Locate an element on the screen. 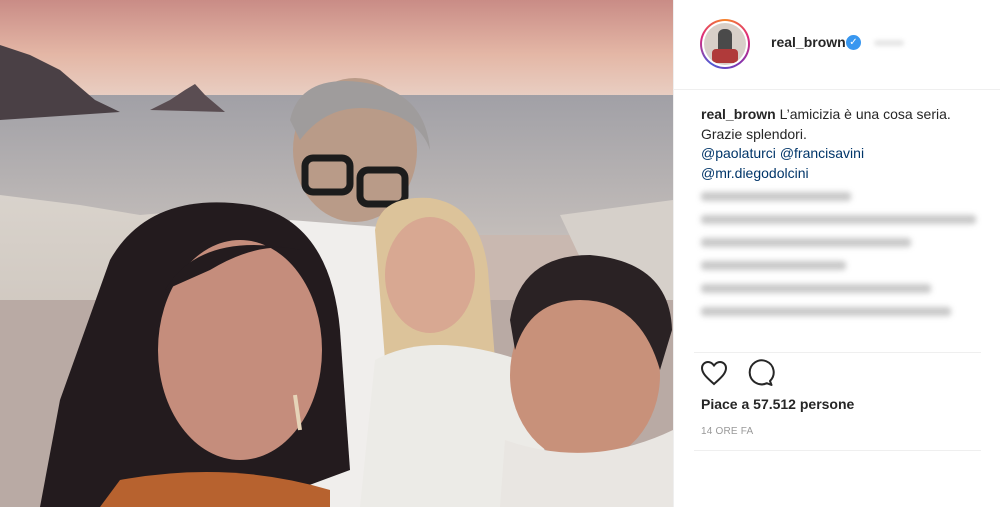 The image size is (1000, 507). mention-link: @mr.diegodolcini is located at coordinates (755, 173).